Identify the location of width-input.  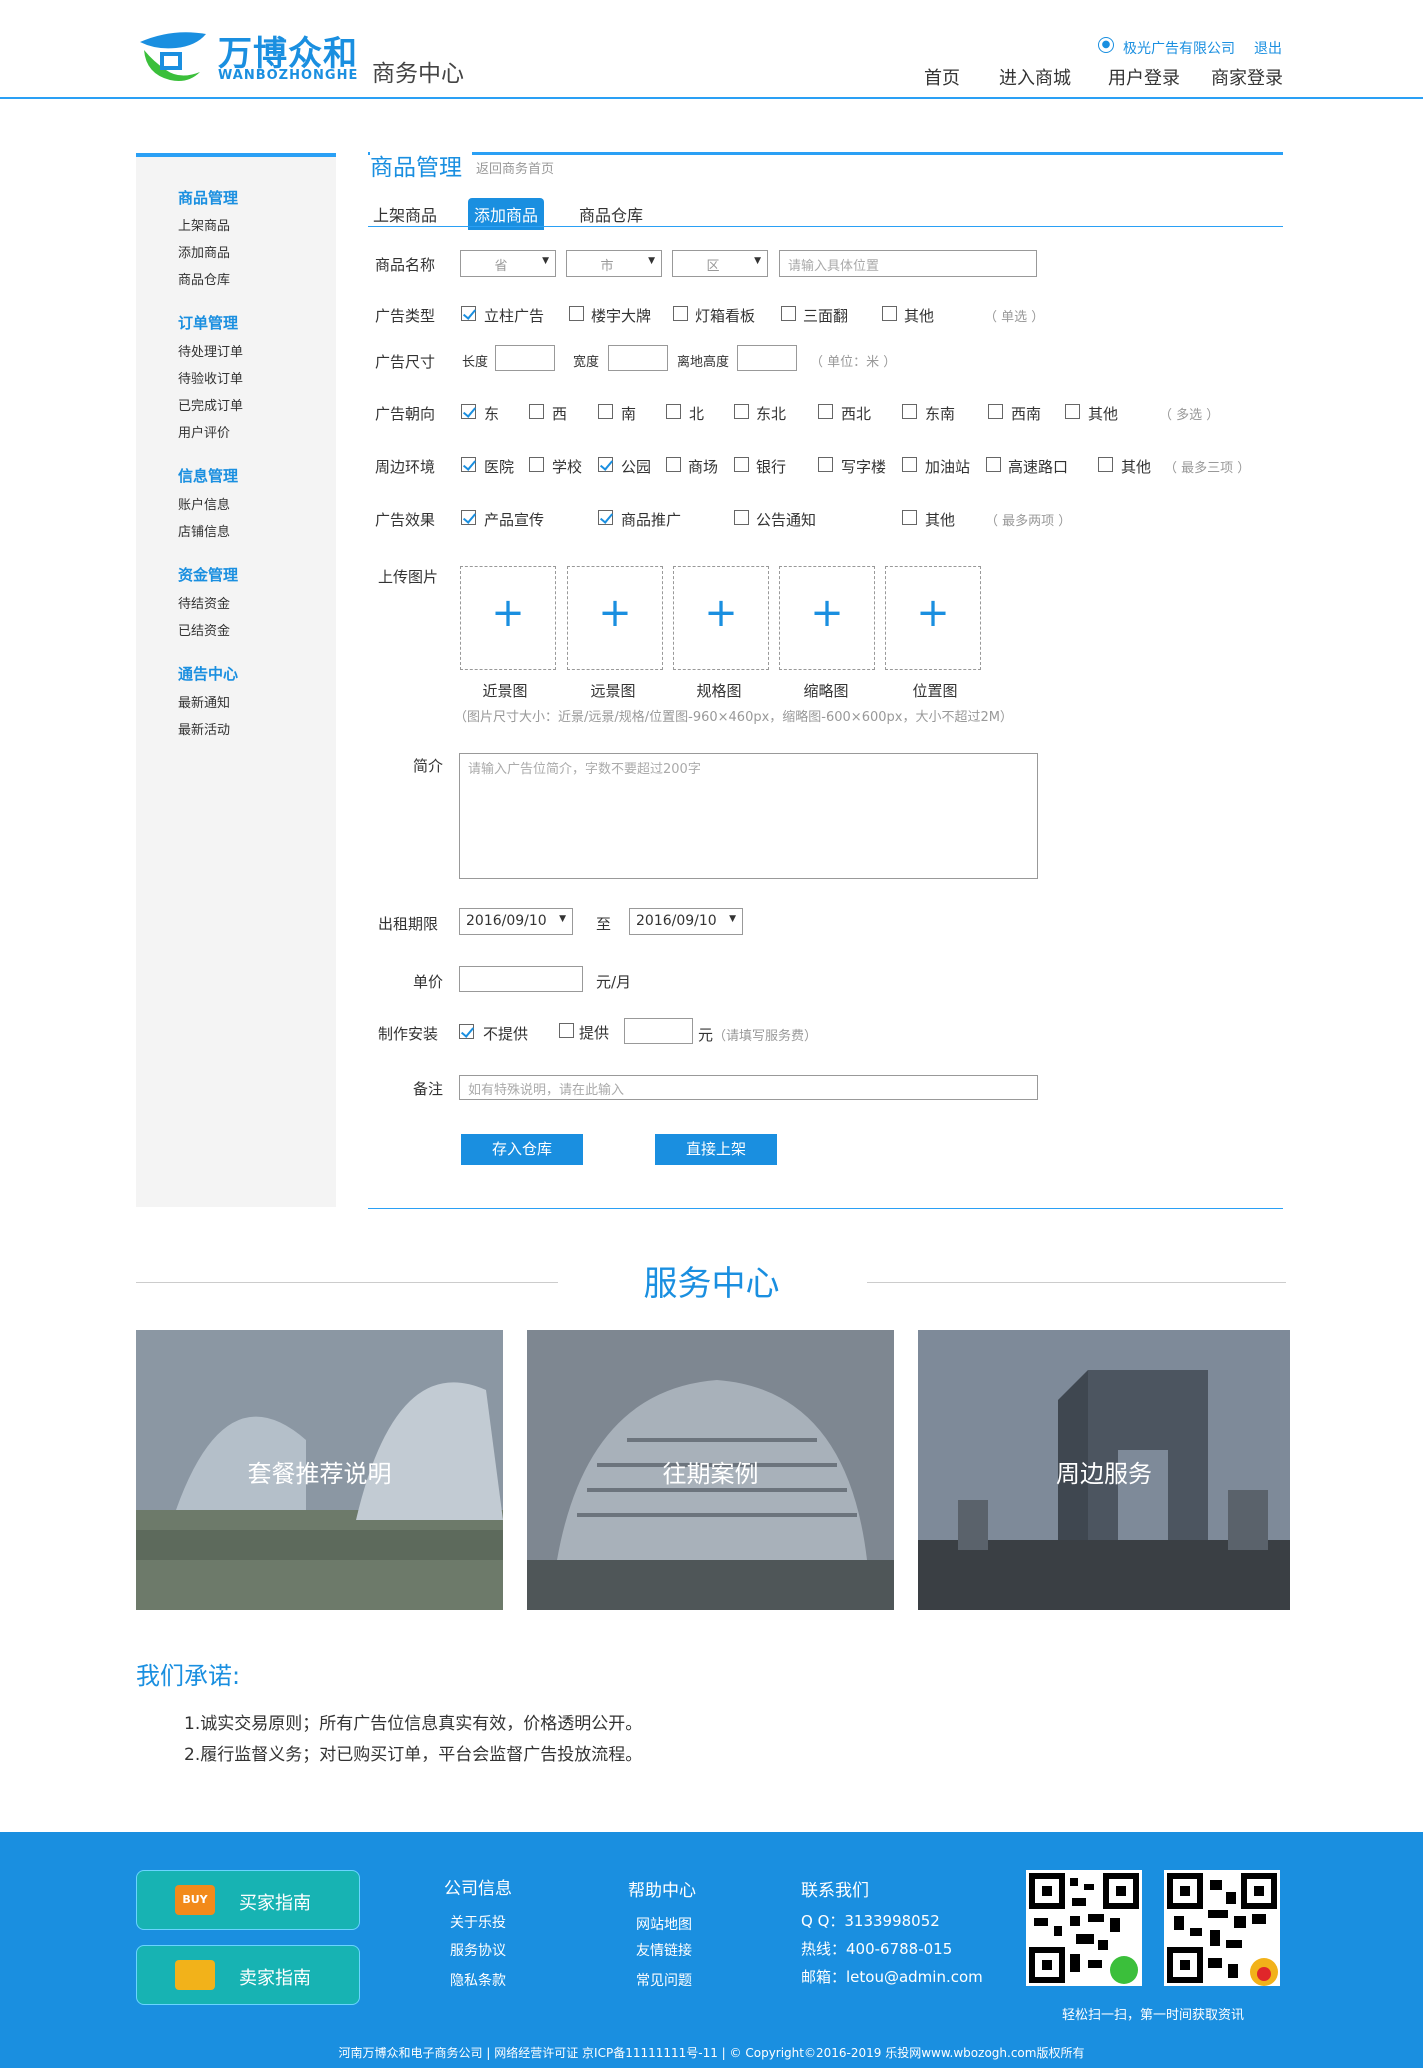
(638, 358).